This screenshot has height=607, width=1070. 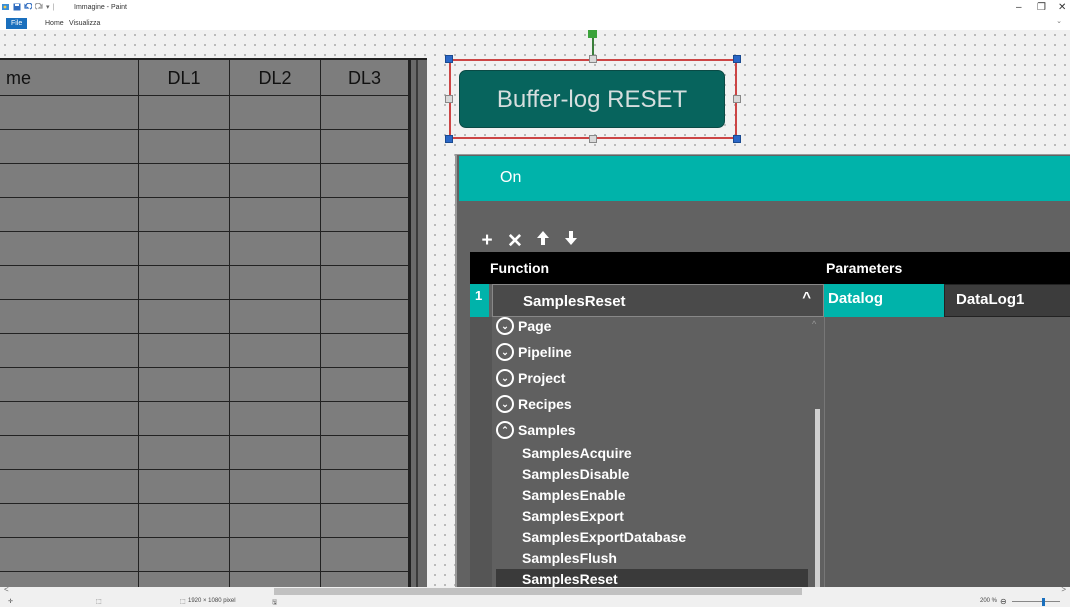 What do you see at coordinates (737, 139) in the screenshot?
I see `resize-handle-bottom-right` at bounding box center [737, 139].